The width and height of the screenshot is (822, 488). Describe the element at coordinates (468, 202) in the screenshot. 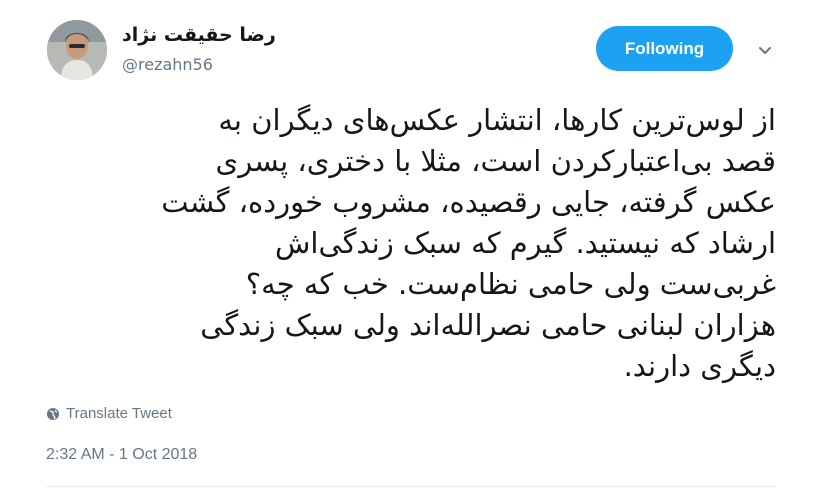

I see `tweet-line: عکس گرفته، جایی رقصیده، مشروب خورده، گشت` at that location.